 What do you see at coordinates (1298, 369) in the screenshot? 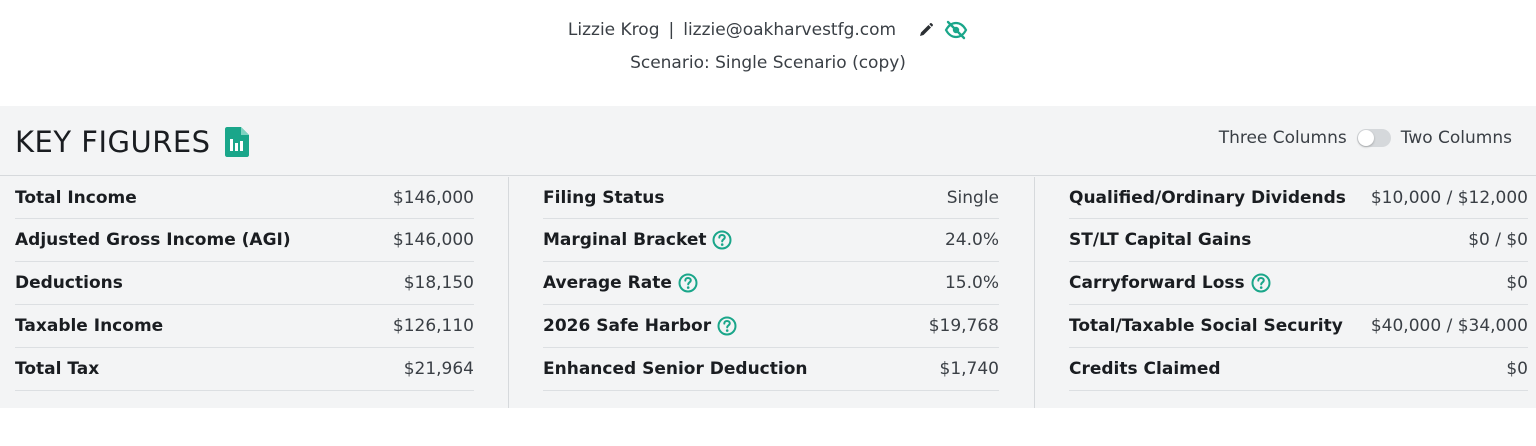
I see `figure-row: Credits Claimed $0` at bounding box center [1298, 369].